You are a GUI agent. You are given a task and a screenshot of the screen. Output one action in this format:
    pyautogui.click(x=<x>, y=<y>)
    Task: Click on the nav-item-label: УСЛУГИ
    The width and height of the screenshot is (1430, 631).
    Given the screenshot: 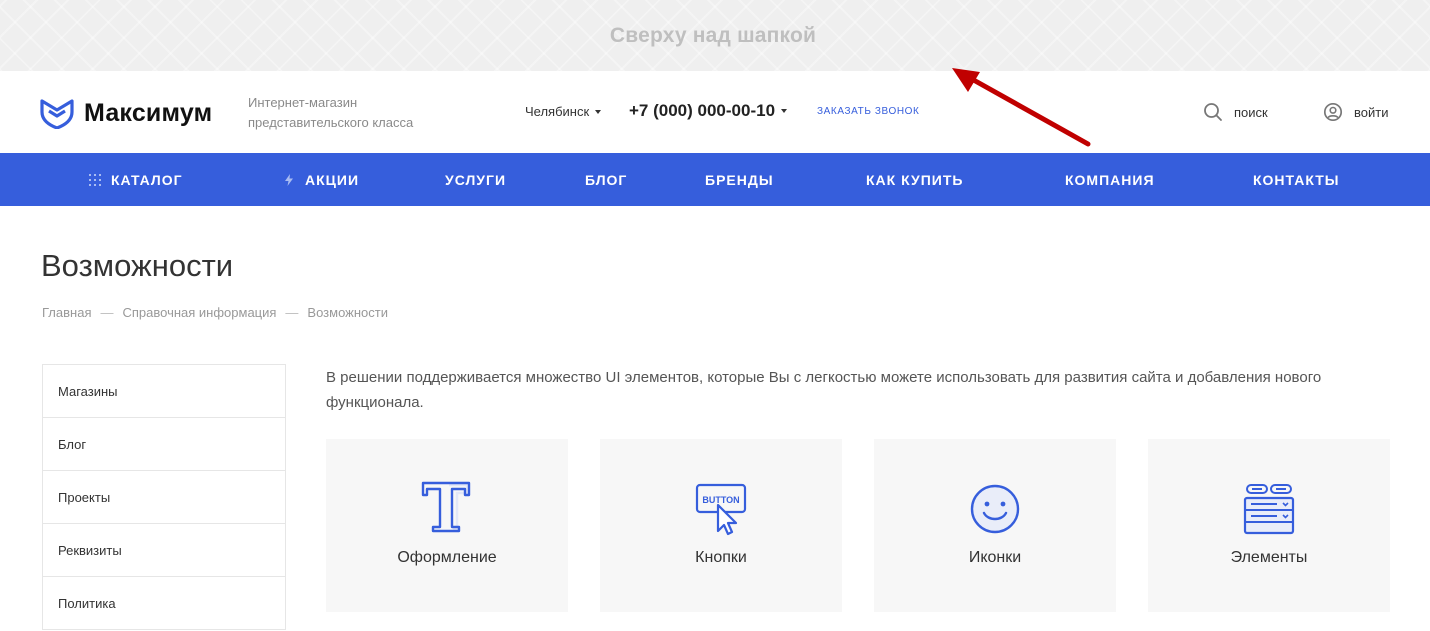 What is the action you would take?
    pyautogui.click(x=476, y=179)
    